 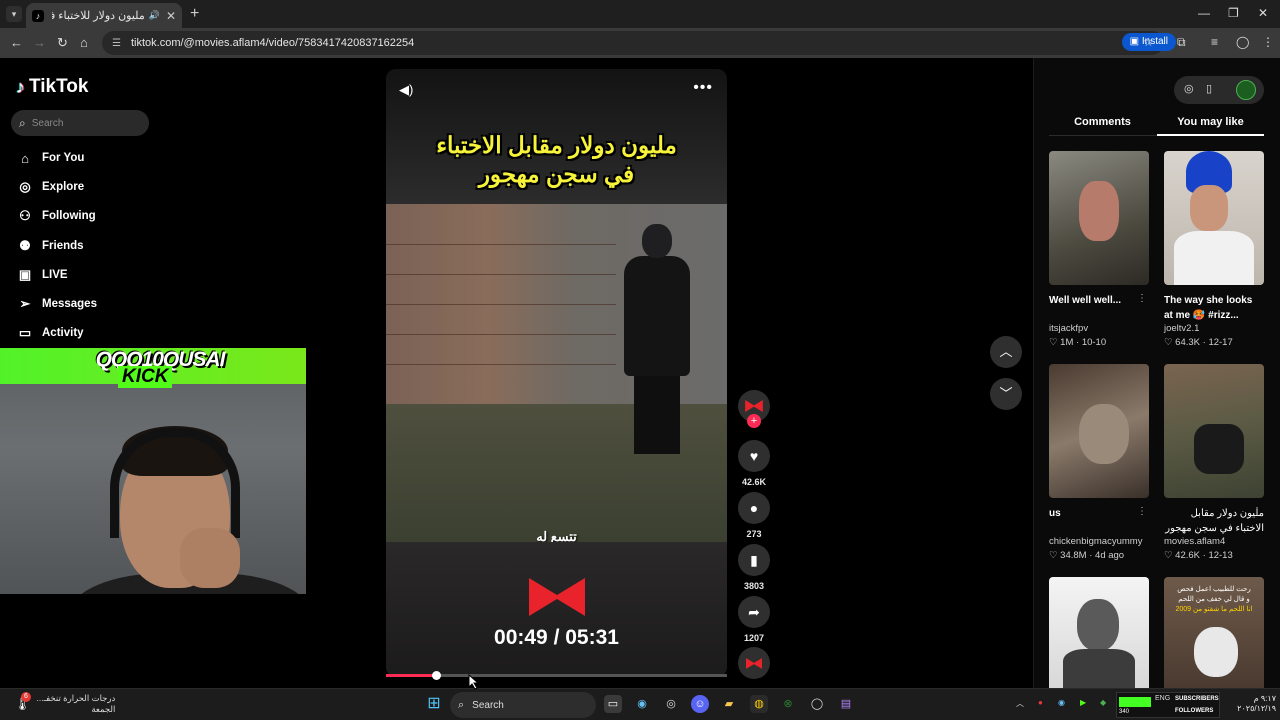 What do you see at coordinates (55, 216) in the screenshot?
I see `sidebar-item-following: ⚇ Following` at bounding box center [55, 216].